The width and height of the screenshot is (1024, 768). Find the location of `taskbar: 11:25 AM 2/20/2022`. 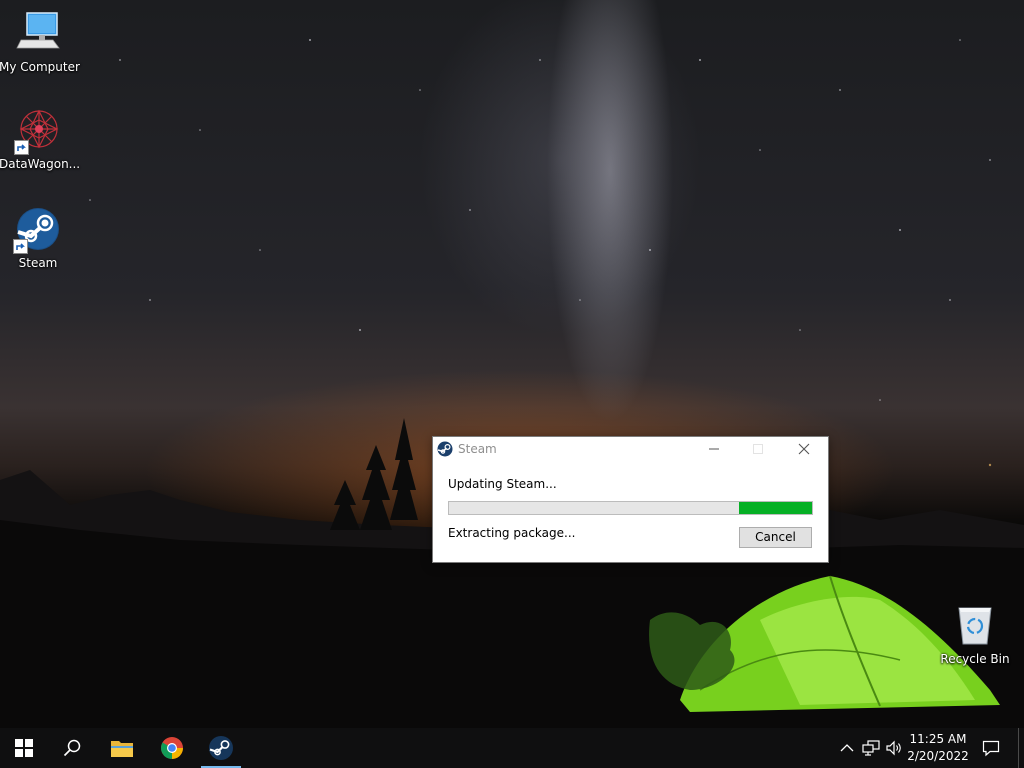

taskbar: 11:25 AM 2/20/2022 is located at coordinates (512, 748).